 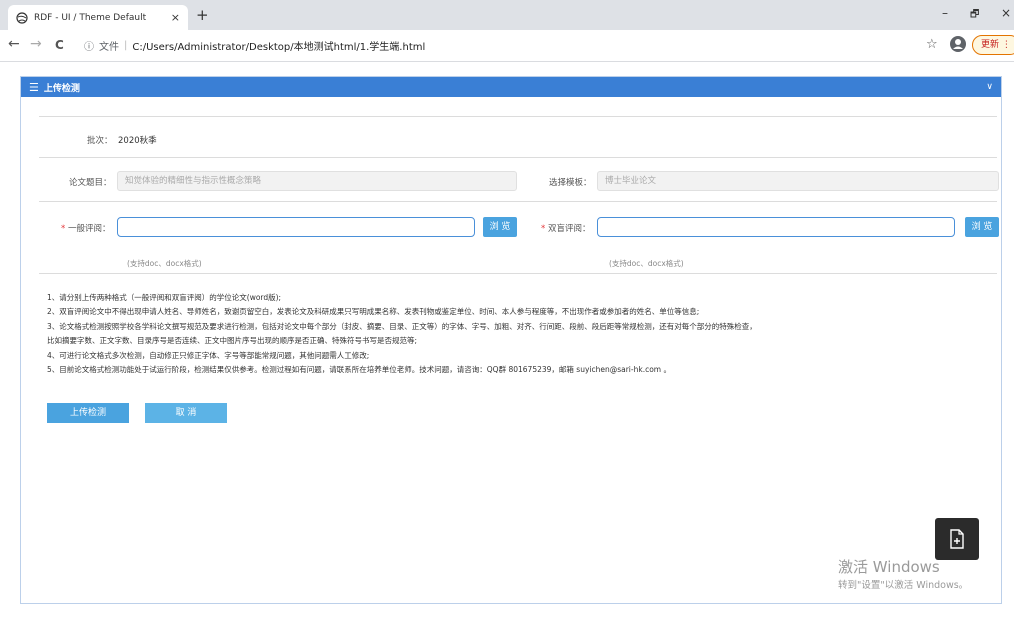 What do you see at coordinates (296, 227) in the screenshot?
I see `general-review-file-input` at bounding box center [296, 227].